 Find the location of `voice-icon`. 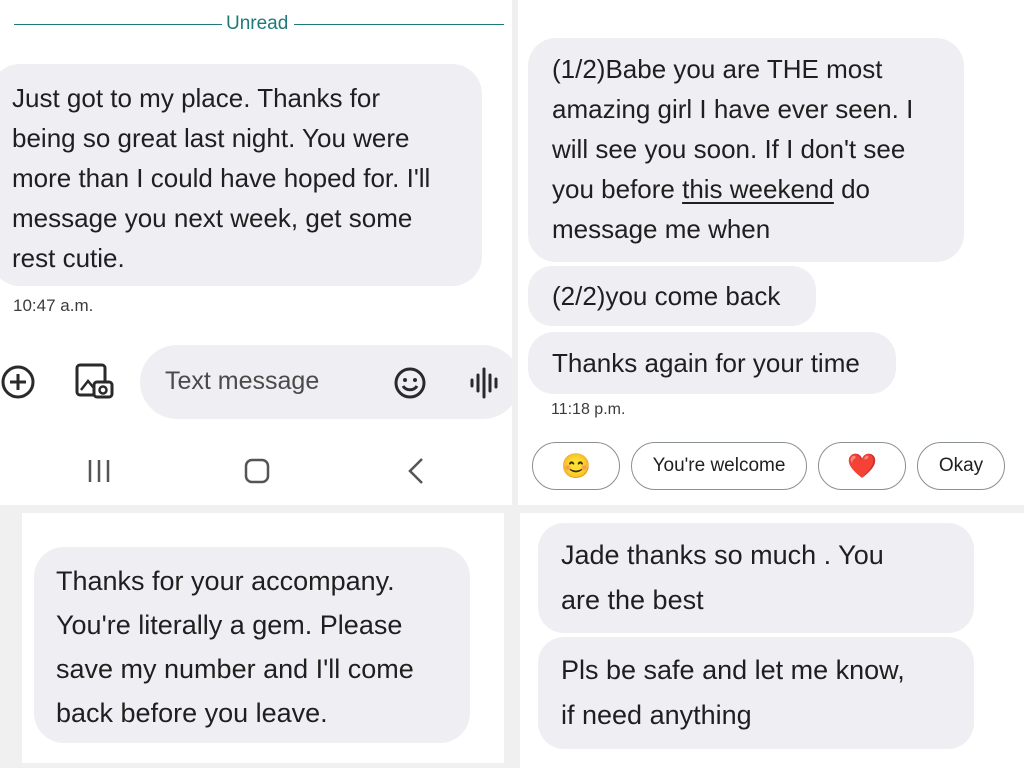

voice-icon is located at coordinates (486, 383).